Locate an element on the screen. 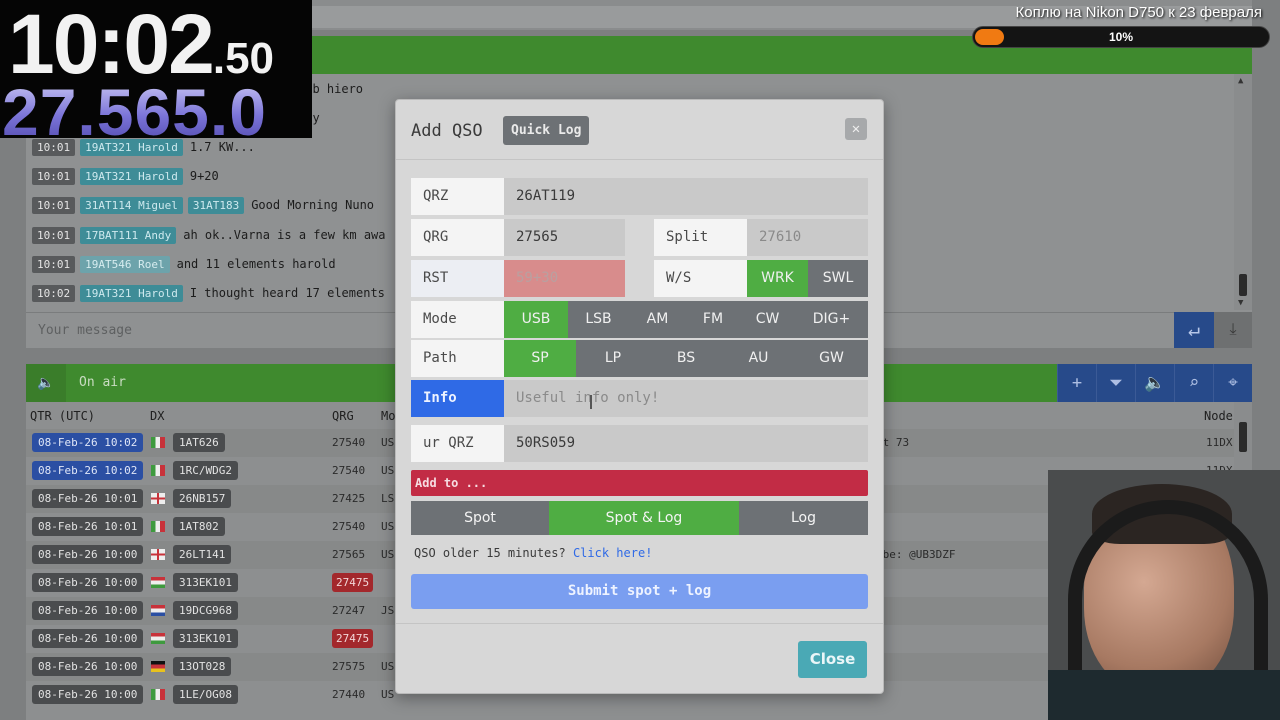 The width and height of the screenshot is (1280, 720). spot-dx: 1RC/WDG2 is located at coordinates (205, 470).